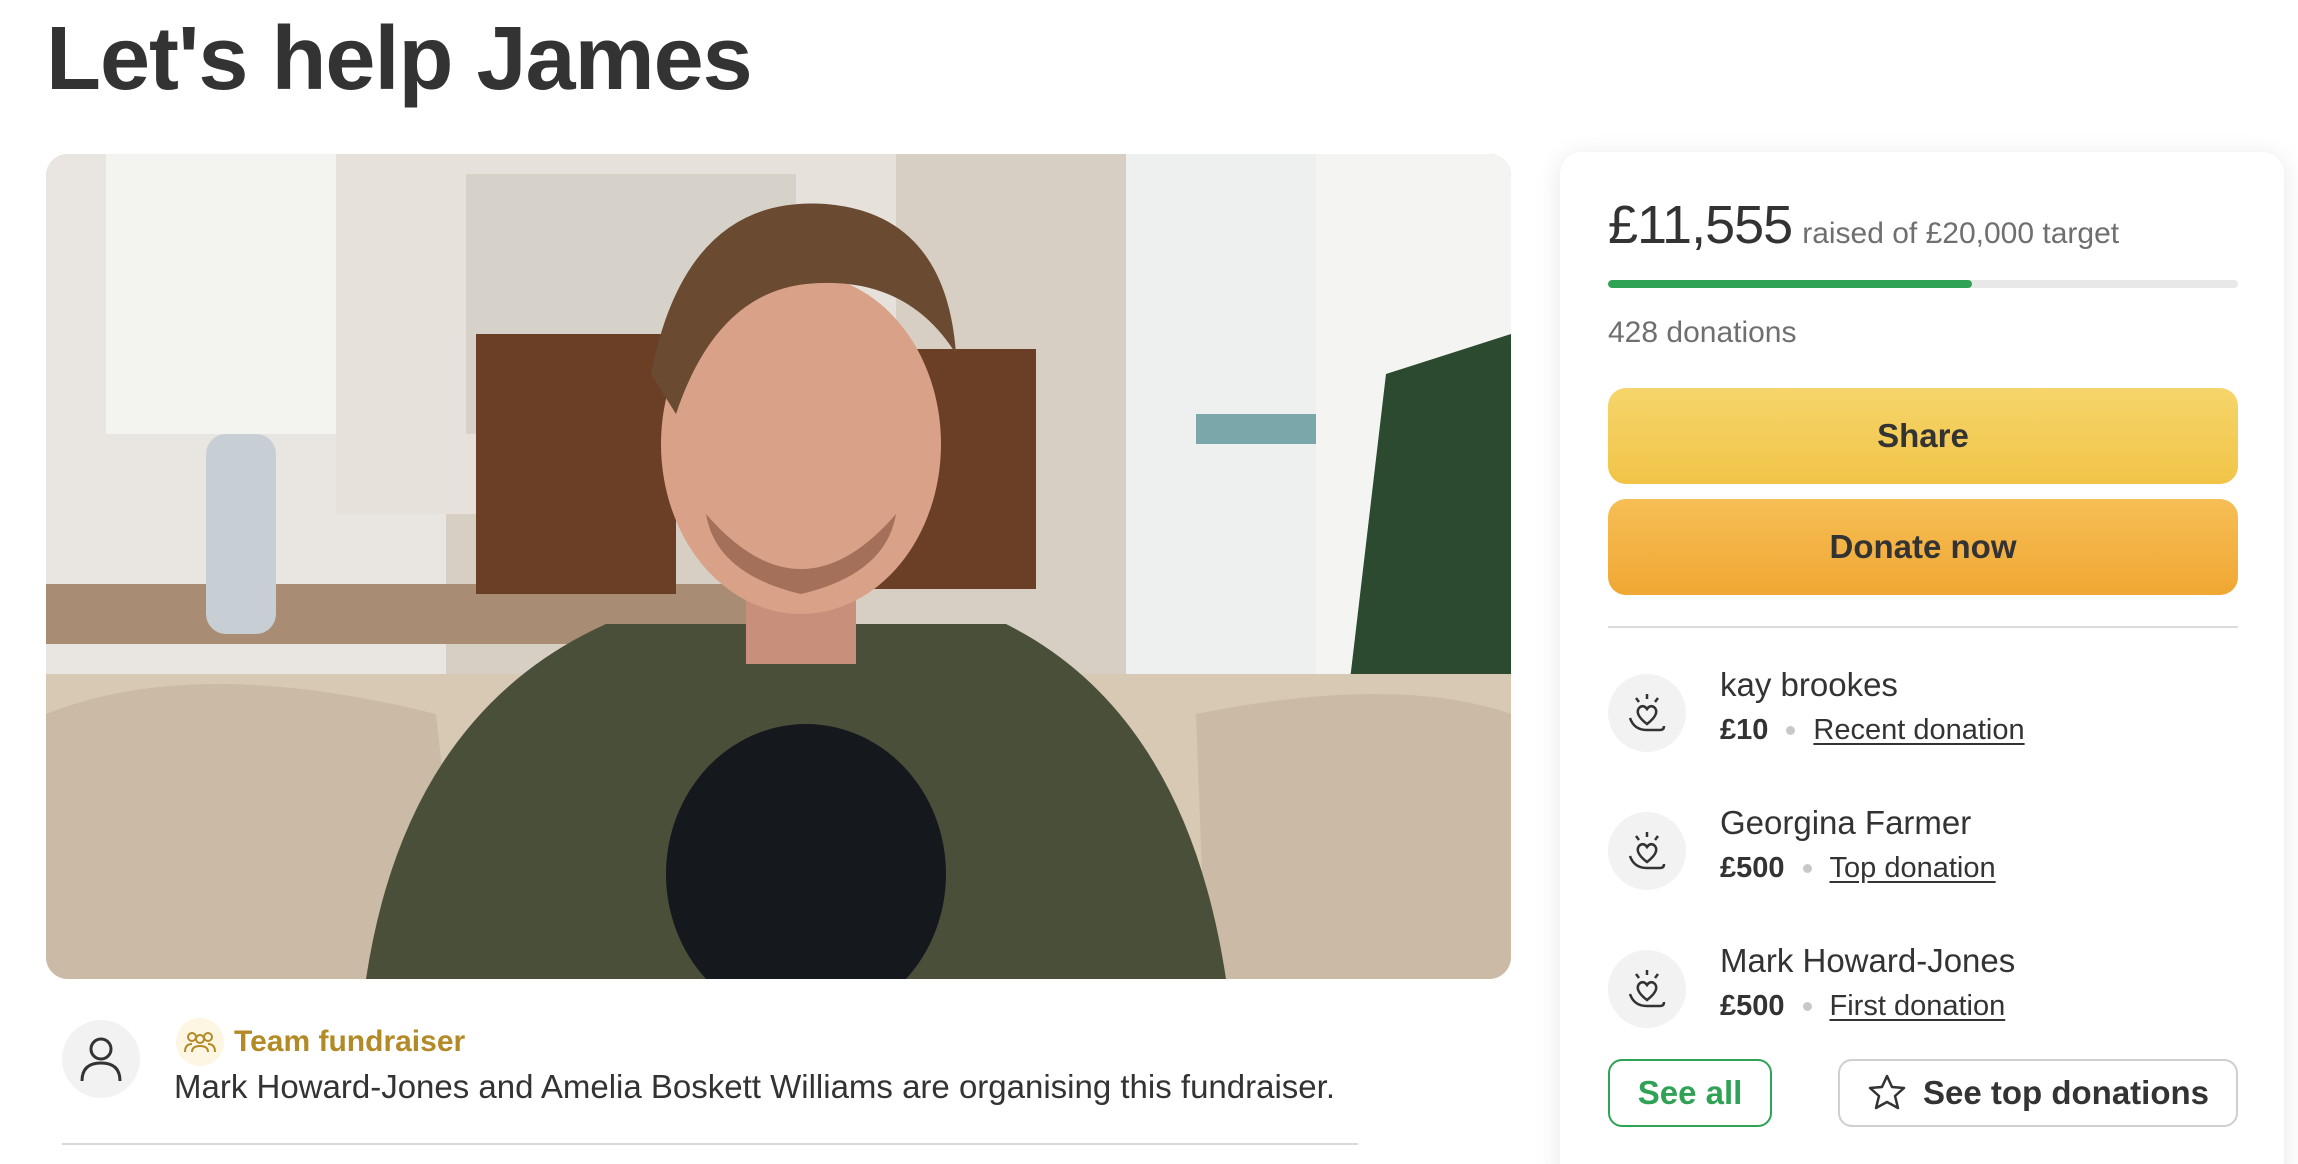 Image resolution: width=2298 pixels, height=1164 pixels. Describe the element at coordinates (2065, 1092) in the screenshot. I see `see-top-donations-label: See top donations` at that location.